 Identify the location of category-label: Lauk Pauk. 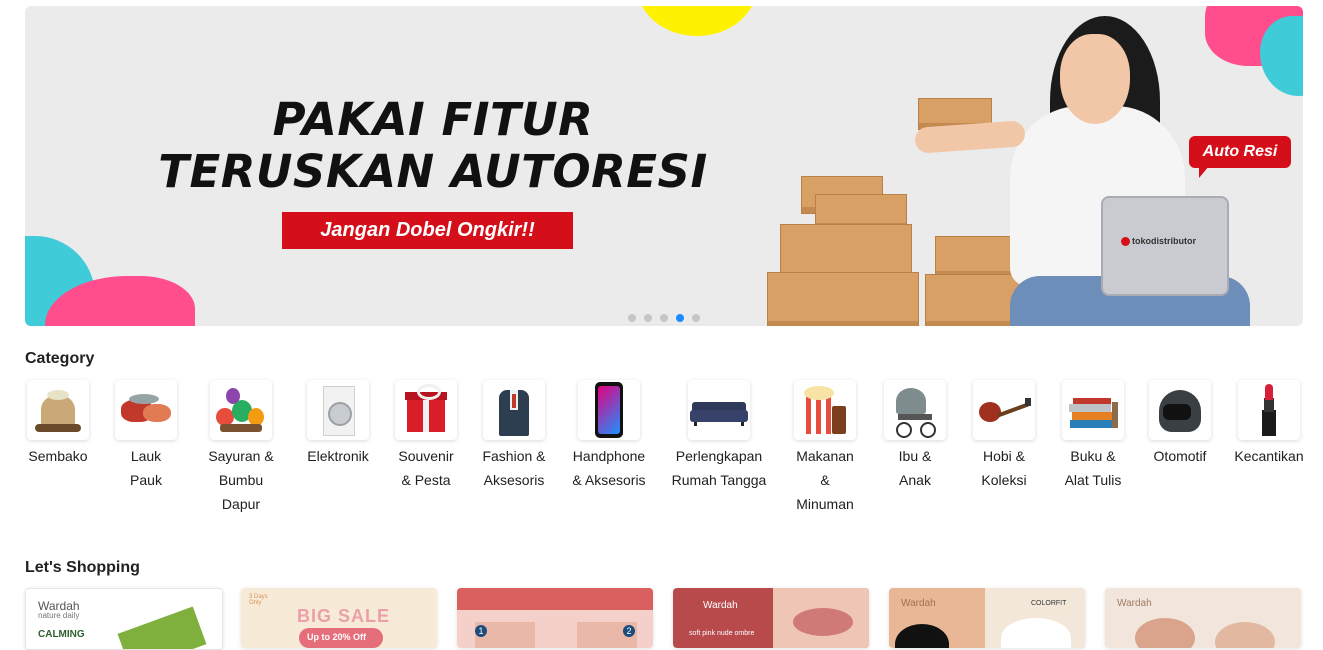
(146, 468).